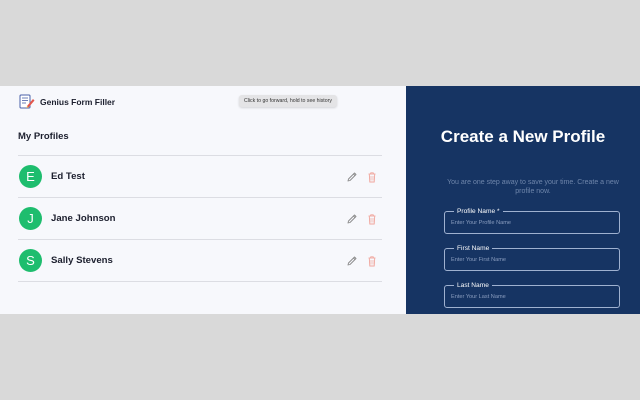 This screenshot has width=640, height=400. I want to click on profile-name: Ed Test, so click(68, 176).